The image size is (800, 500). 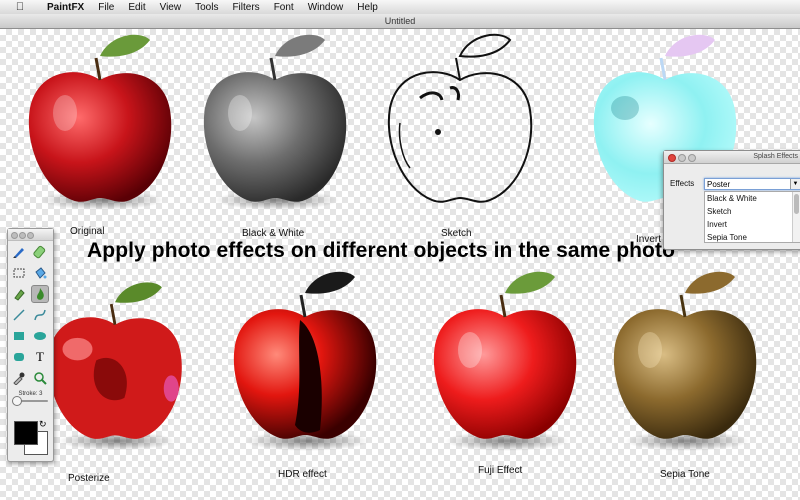 I want to click on stroke-slider, so click(x=30, y=401).